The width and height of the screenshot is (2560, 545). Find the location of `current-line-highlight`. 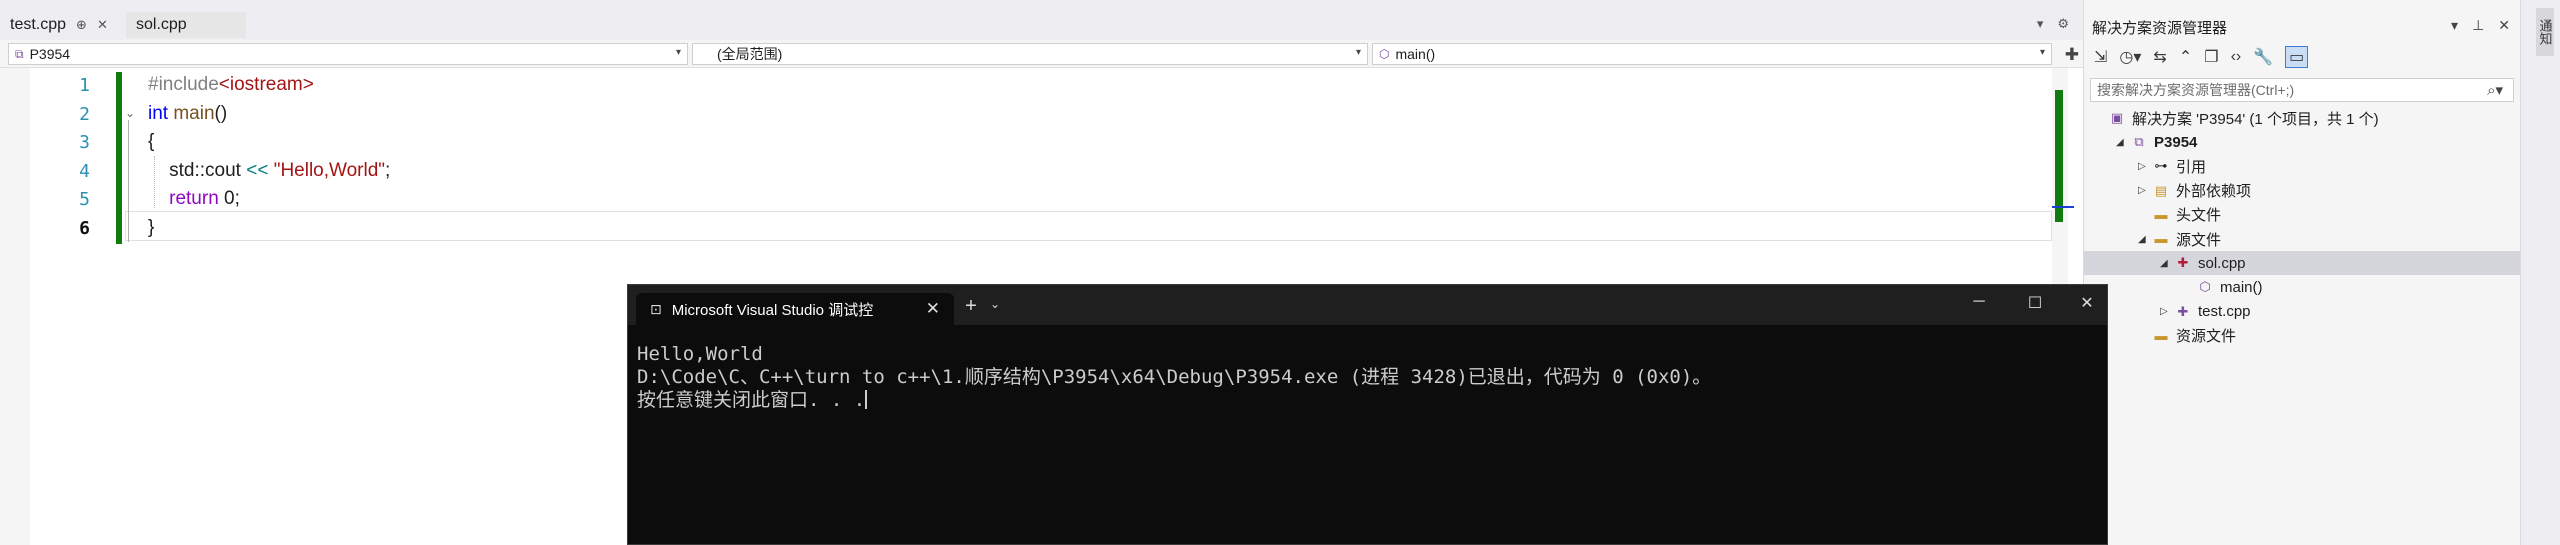

current-line-highlight is located at coordinates (1088, 226).